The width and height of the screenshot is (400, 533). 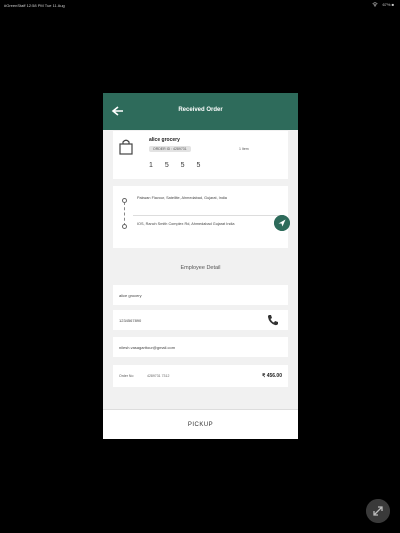 What do you see at coordinates (200, 295) in the screenshot?
I see `employee-name-field: alice grocery` at bounding box center [200, 295].